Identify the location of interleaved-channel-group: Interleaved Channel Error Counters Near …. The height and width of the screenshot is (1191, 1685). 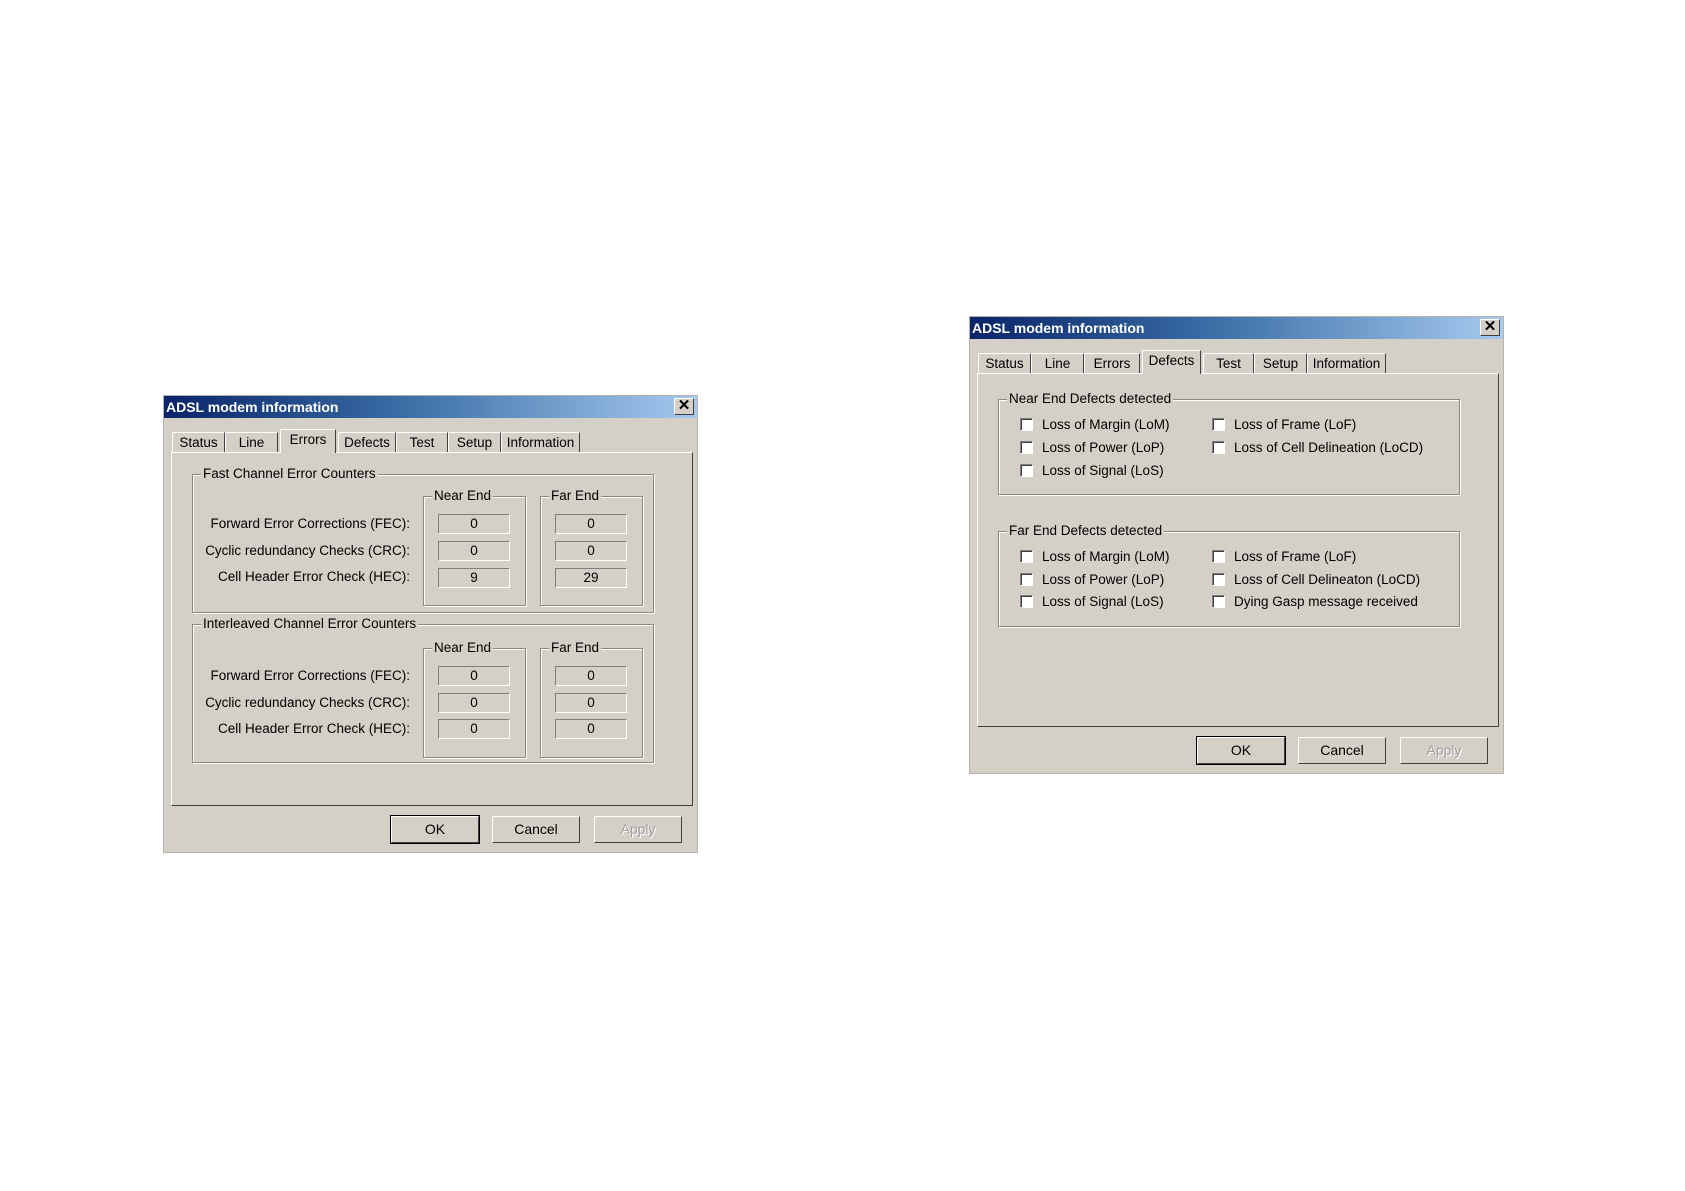
(423, 689).